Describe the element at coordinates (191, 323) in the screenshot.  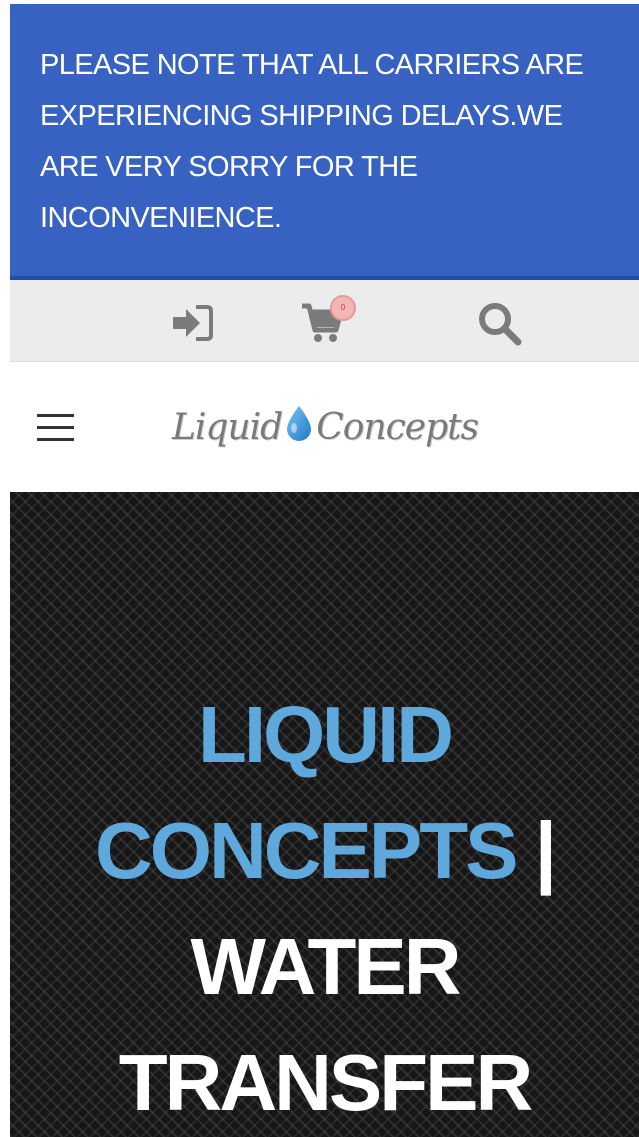
I see `sign-in-icon` at that location.